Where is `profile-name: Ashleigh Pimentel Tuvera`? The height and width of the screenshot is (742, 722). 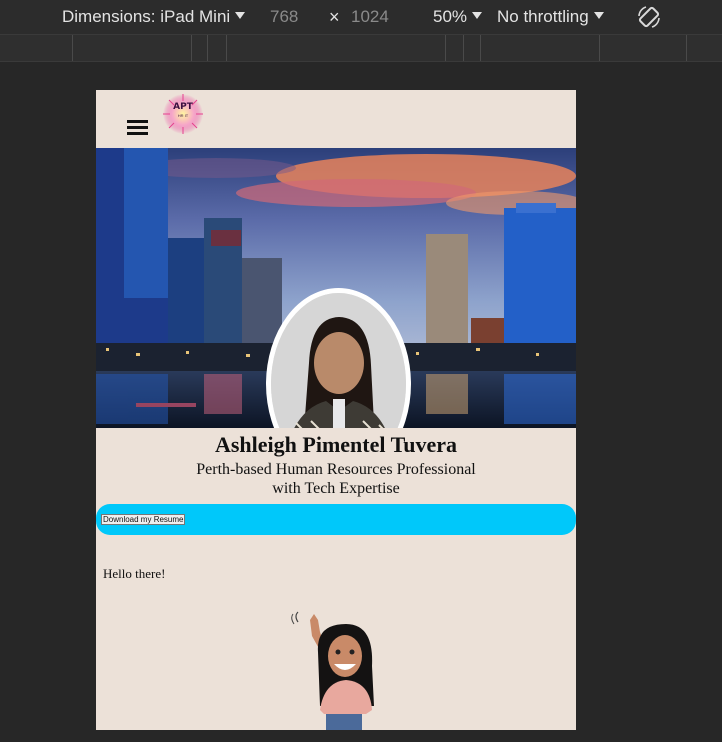
profile-name: Ashleigh Pimentel Tuvera is located at coordinates (335, 444).